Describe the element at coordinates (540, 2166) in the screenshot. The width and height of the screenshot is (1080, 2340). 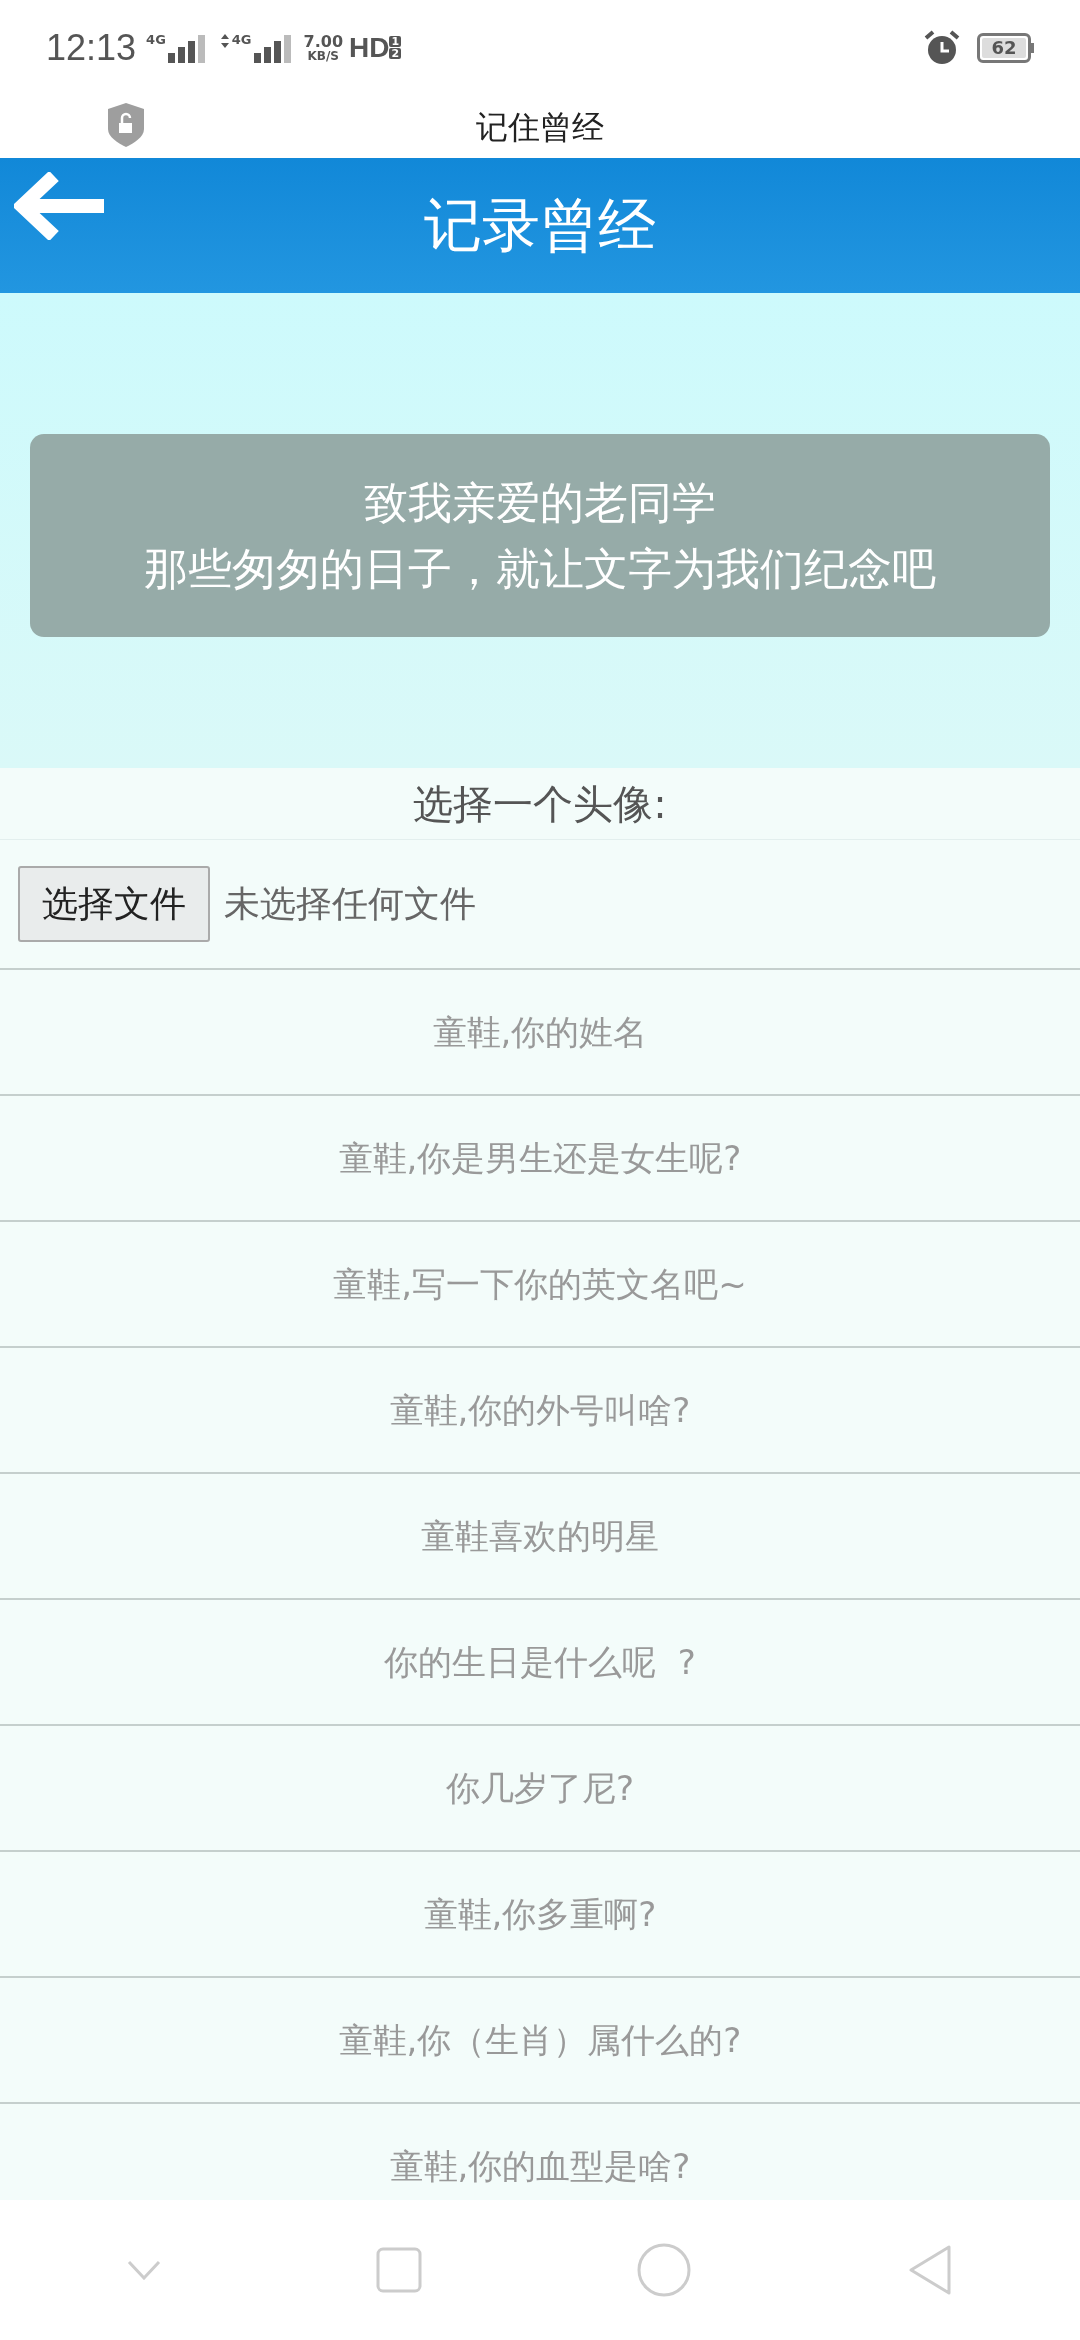
I see `input-field: 童鞋,你的血型是啥?` at that location.